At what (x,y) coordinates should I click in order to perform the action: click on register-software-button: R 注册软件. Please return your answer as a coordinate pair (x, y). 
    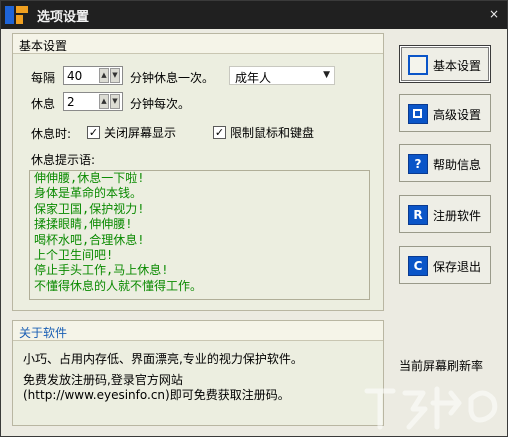
    Looking at the image, I should click on (445, 214).